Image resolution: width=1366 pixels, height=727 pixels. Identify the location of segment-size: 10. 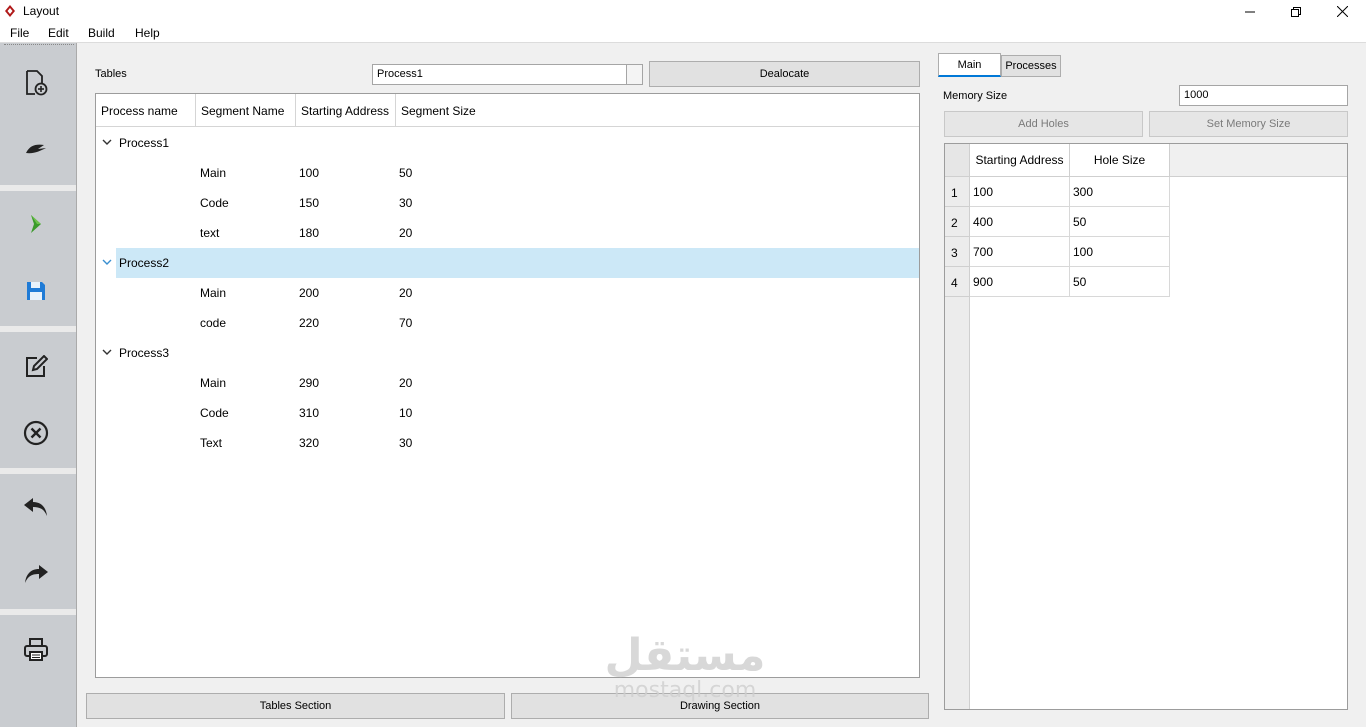
(406, 413).